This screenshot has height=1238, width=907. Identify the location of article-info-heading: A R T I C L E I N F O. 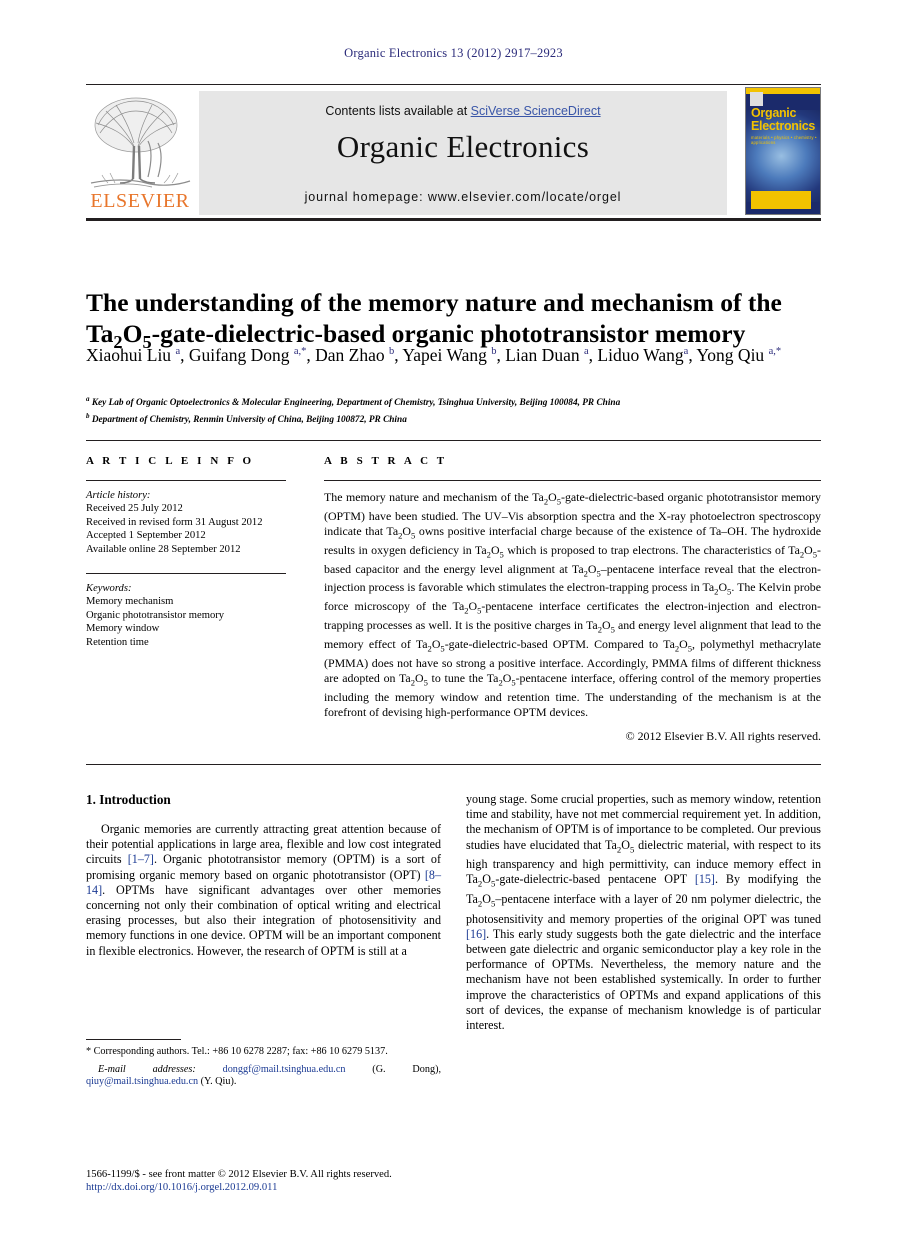
(170, 461).